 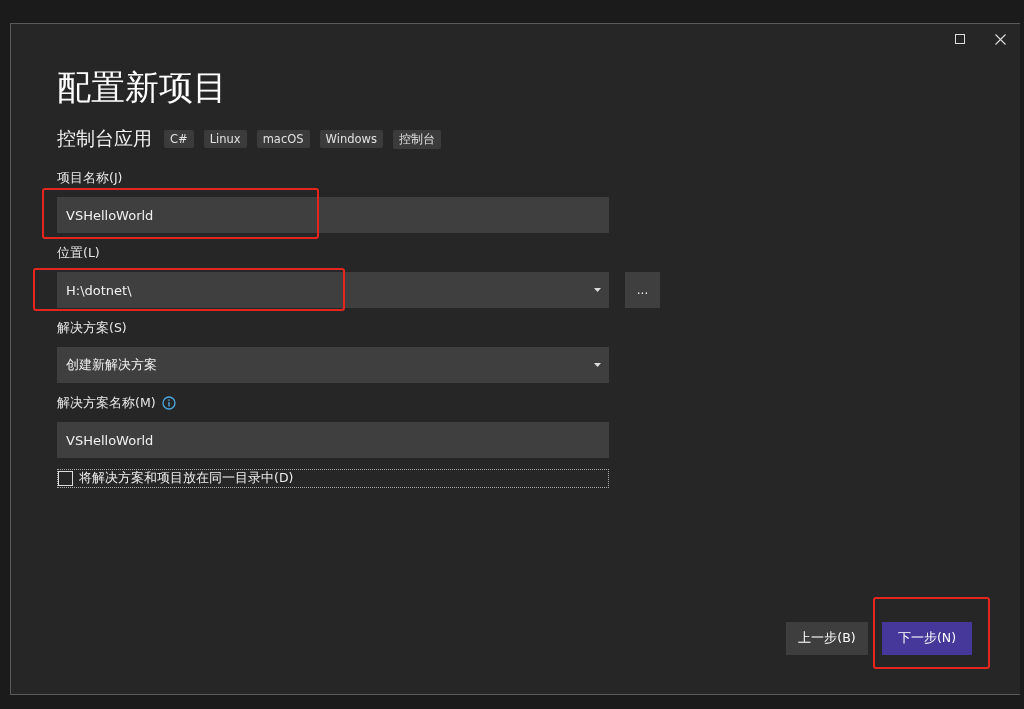 What do you see at coordinates (225, 139) in the screenshot?
I see `tag: Linux` at bounding box center [225, 139].